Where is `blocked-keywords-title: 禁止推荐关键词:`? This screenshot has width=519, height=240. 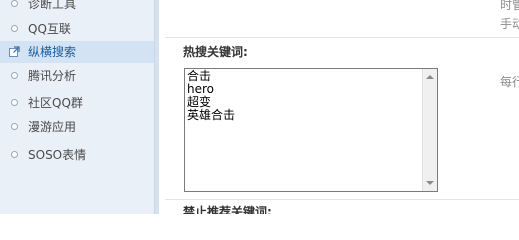 blocked-keywords-title: 禁止推荐关键词: is located at coordinates (227, 209).